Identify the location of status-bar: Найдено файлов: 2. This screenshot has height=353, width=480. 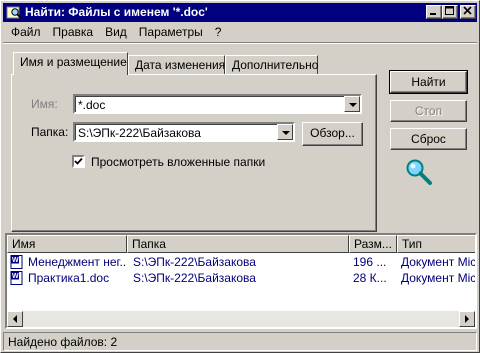
(240, 341).